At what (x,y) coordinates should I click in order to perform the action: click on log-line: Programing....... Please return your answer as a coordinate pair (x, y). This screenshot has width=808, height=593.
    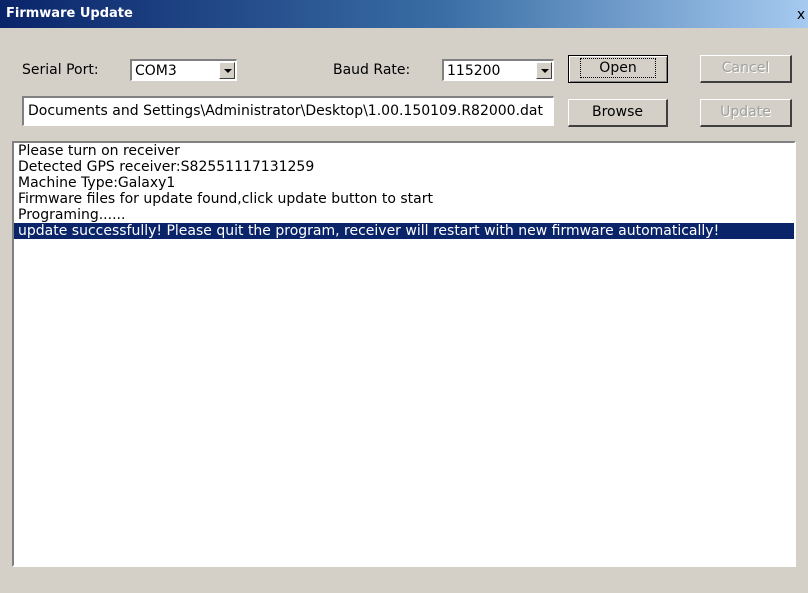
    Looking at the image, I should click on (404, 215).